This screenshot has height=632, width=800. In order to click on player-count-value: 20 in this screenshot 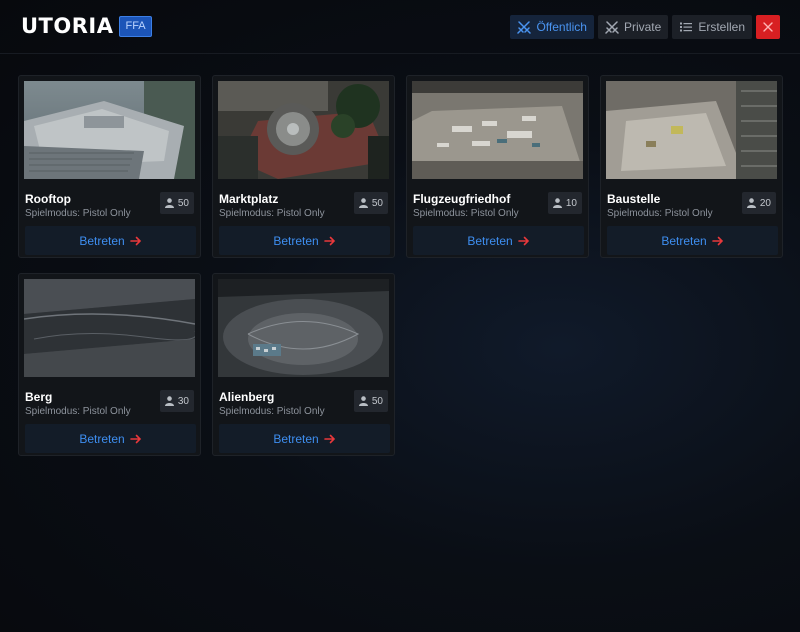, I will do `click(765, 203)`.